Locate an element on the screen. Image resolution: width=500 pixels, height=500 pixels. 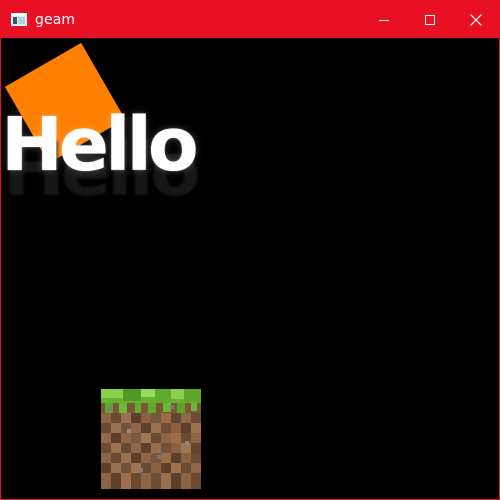
close-button is located at coordinates (476, 19).